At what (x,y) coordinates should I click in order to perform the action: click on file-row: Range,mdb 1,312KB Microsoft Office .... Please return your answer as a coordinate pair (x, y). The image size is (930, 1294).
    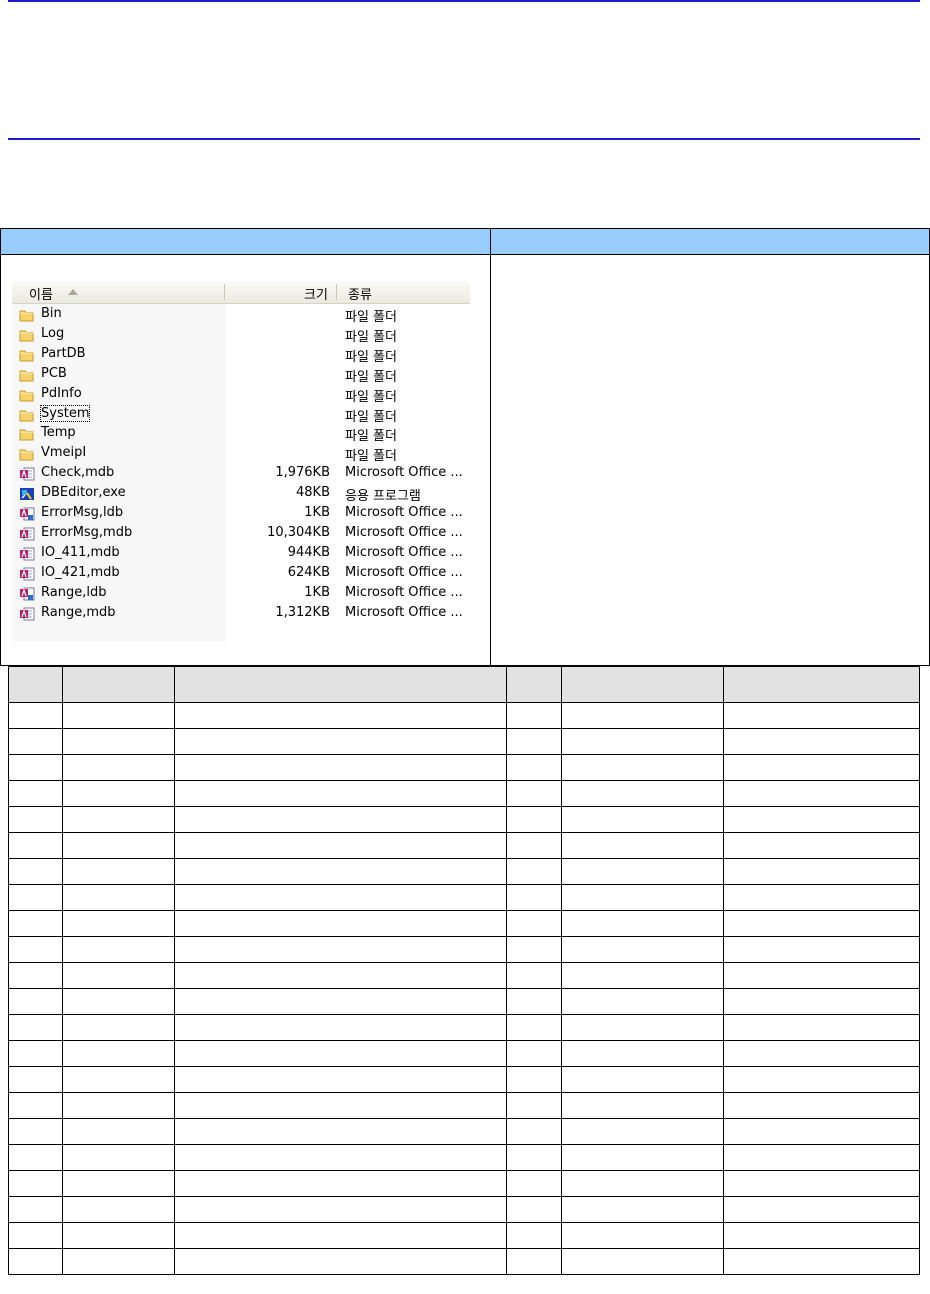
    Looking at the image, I should click on (241, 614).